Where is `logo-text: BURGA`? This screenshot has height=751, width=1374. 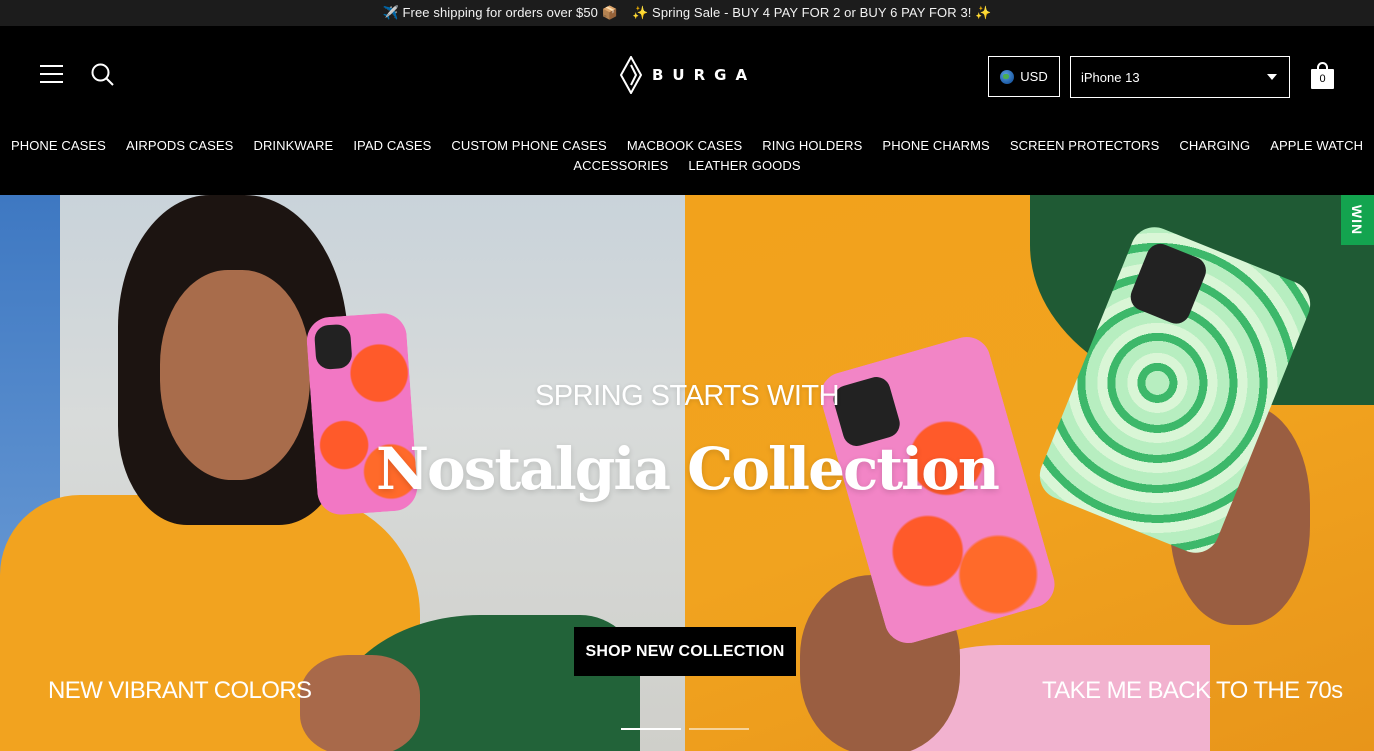
logo-text: BURGA is located at coordinates (704, 75).